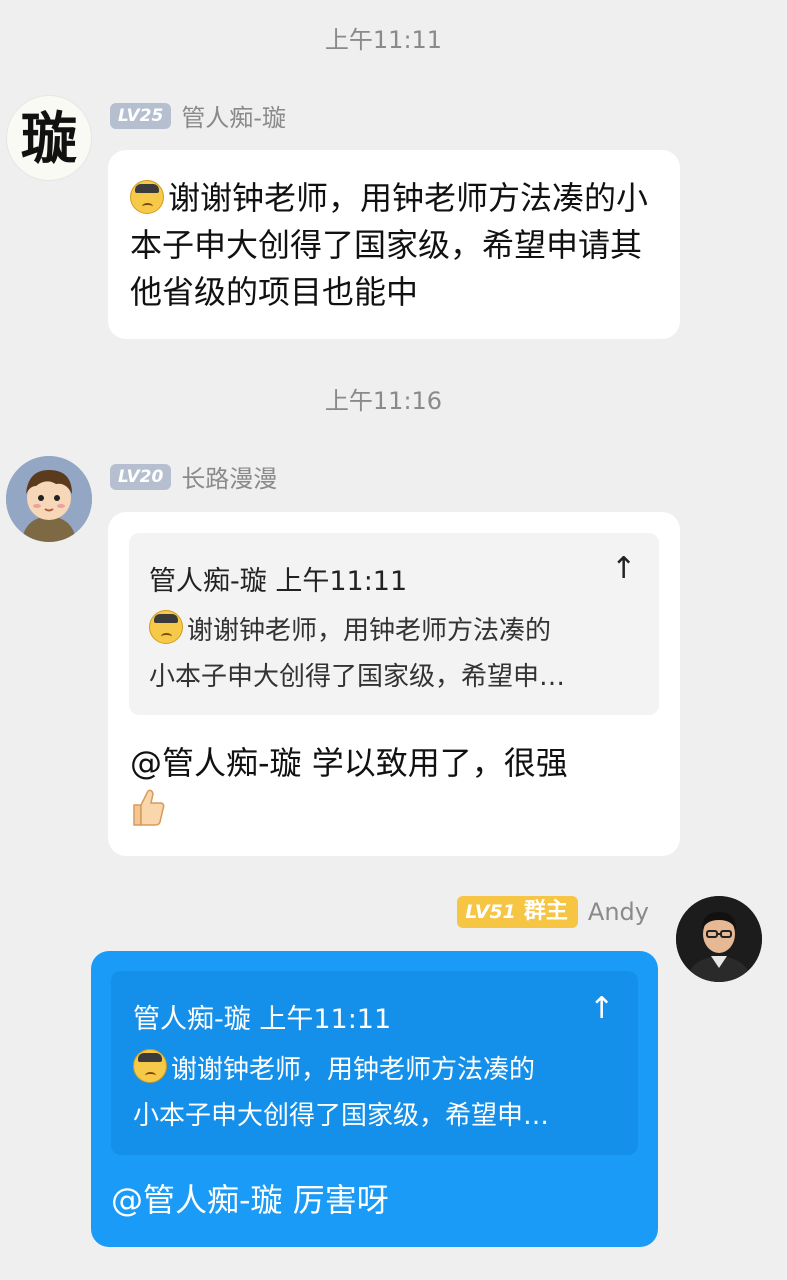 The width and height of the screenshot is (787, 1280). Describe the element at coordinates (395, 790) in the screenshot. I see `message-text: @管人痴-璇 学以致用了，很强` at that location.